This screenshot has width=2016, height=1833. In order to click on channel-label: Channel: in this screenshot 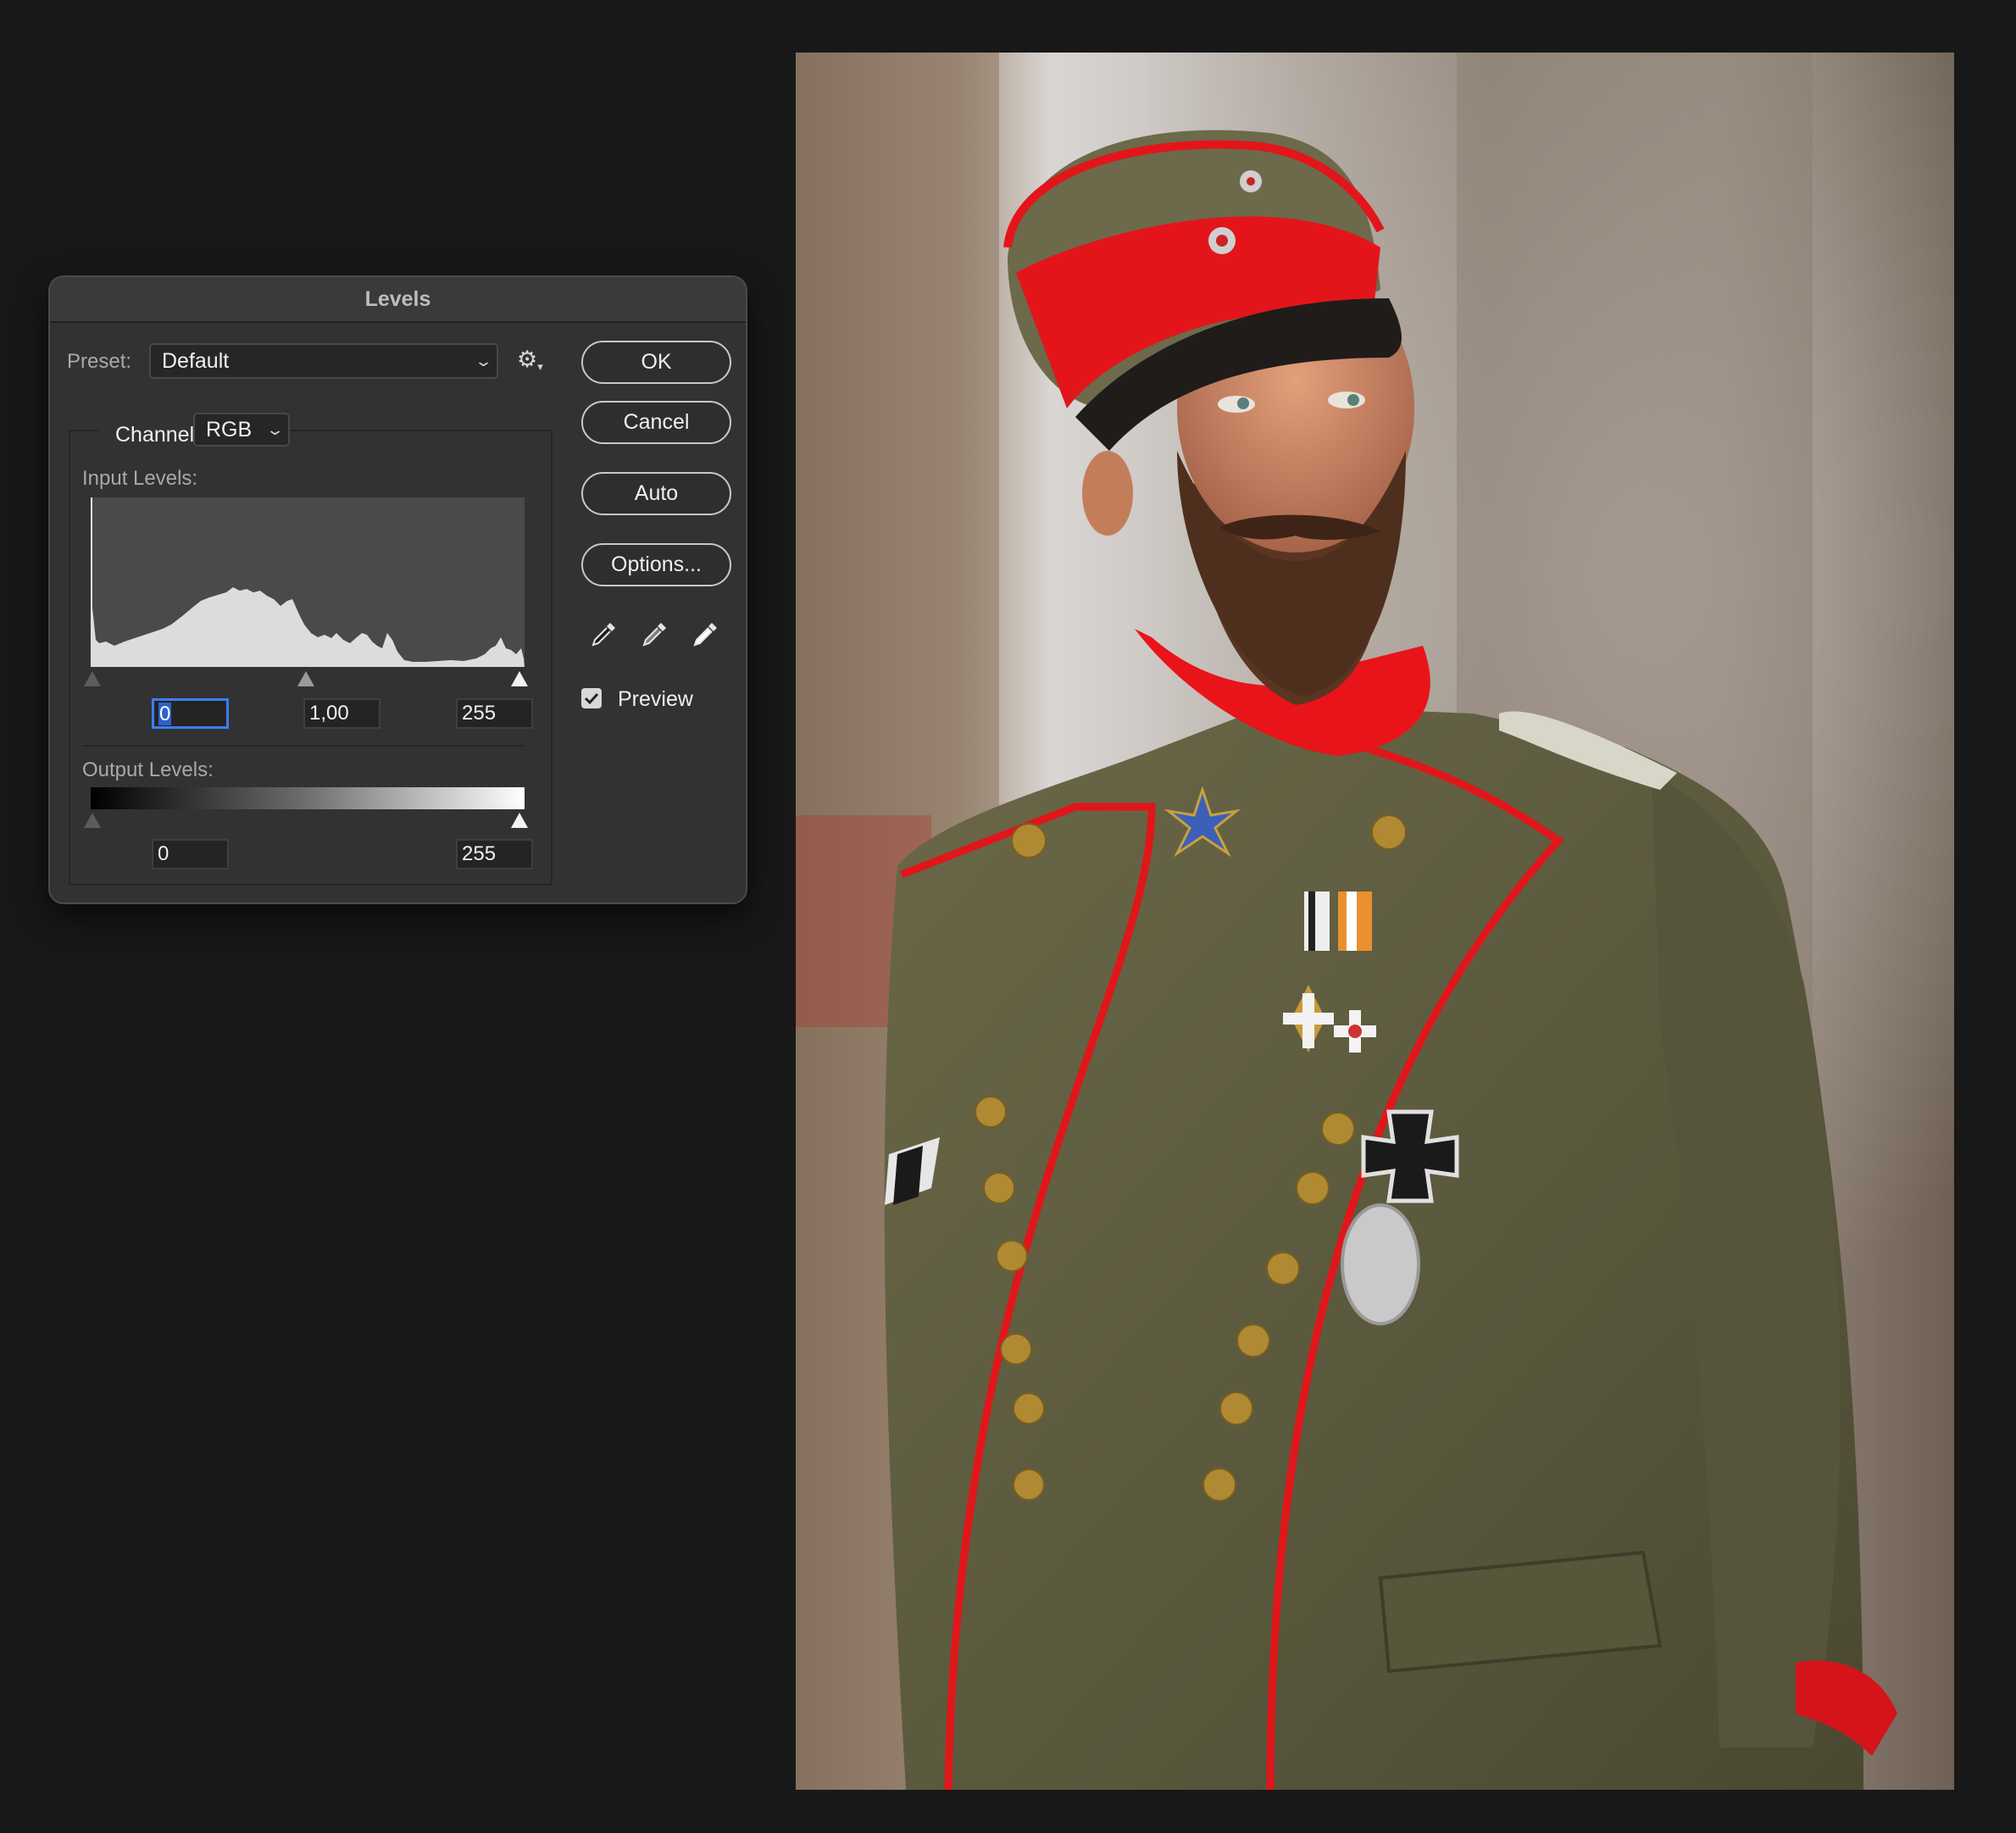, I will do `click(153, 435)`.